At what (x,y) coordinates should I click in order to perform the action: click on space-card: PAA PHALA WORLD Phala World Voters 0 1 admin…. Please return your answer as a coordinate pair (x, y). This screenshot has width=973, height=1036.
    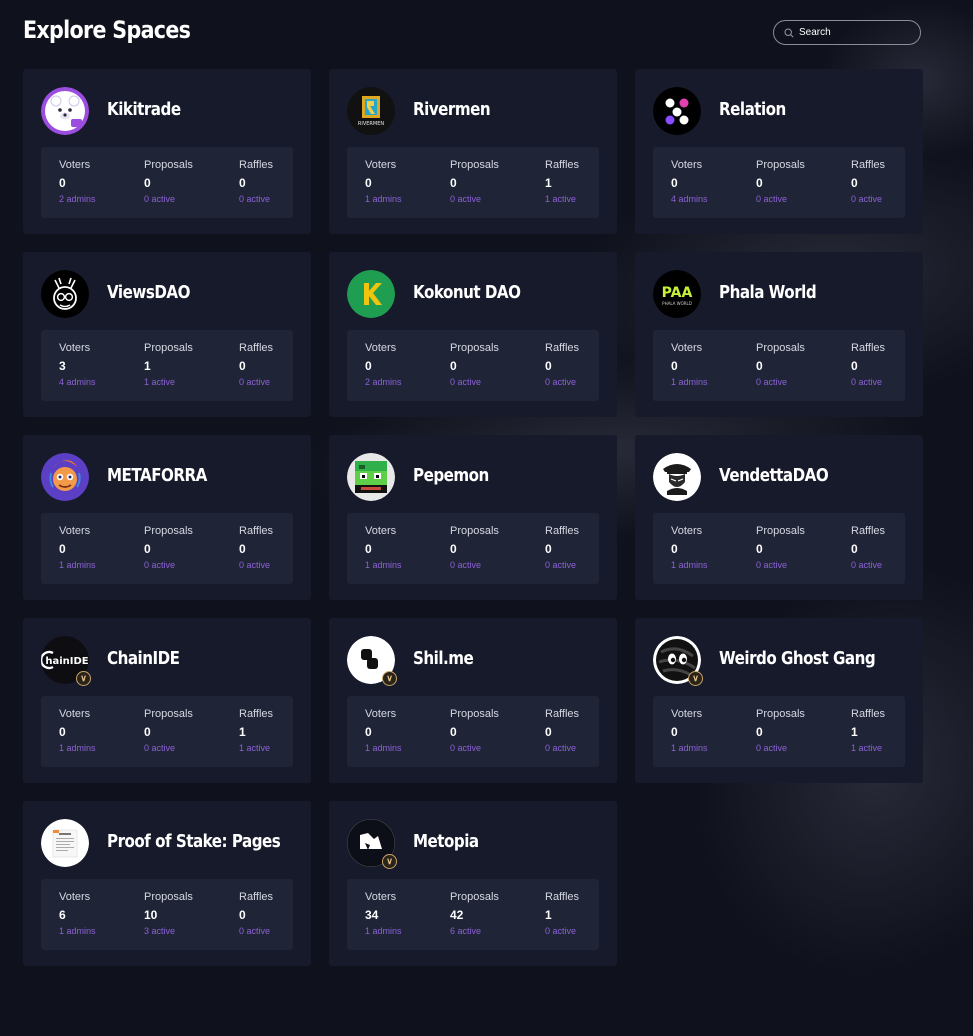
    Looking at the image, I should click on (779, 334).